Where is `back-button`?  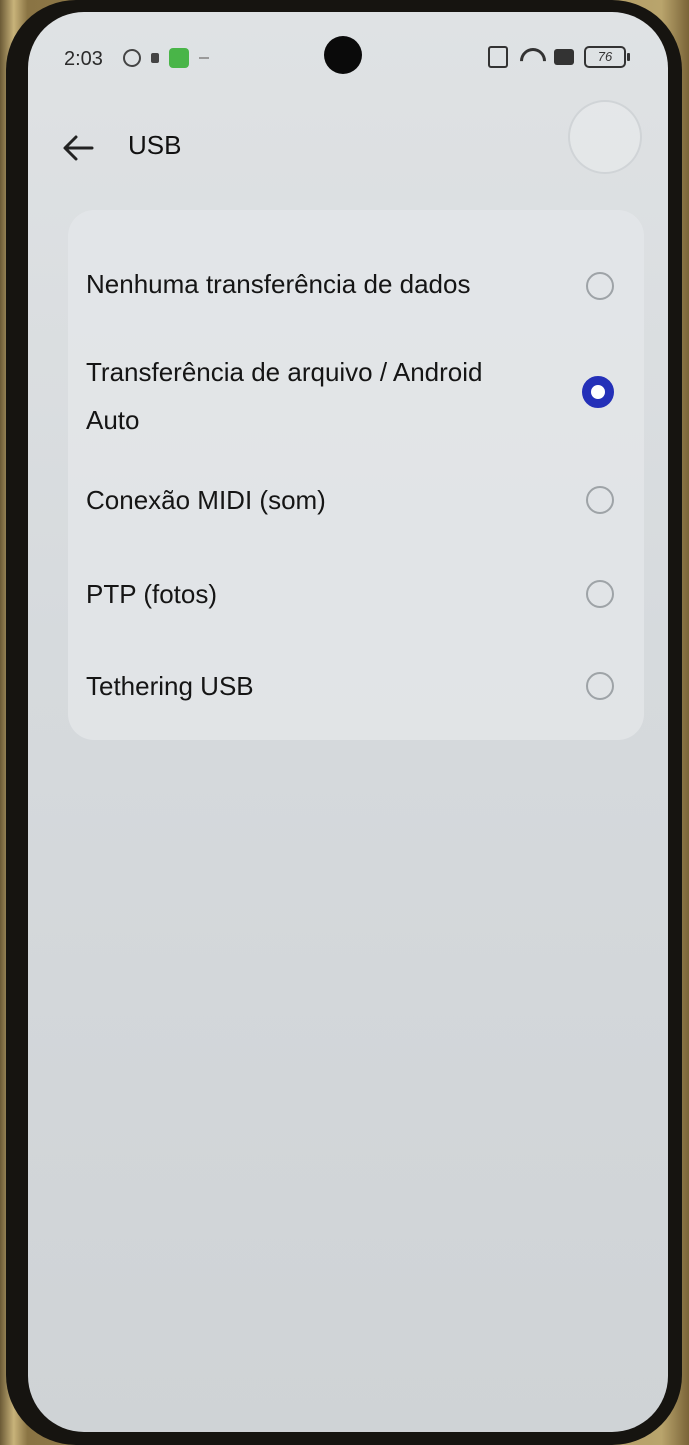
back-button is located at coordinates (80, 148).